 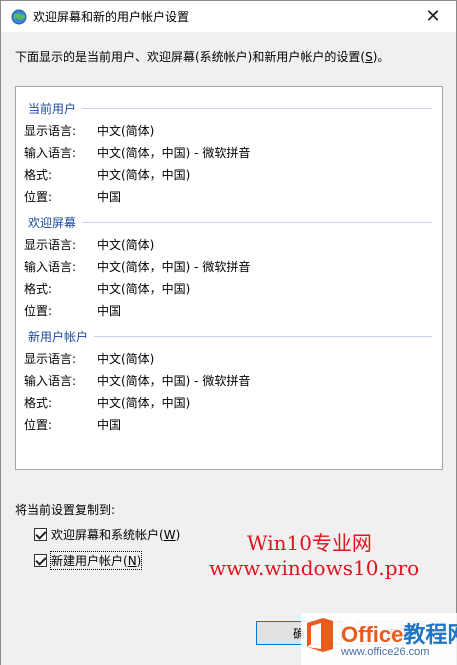 What do you see at coordinates (372, 634) in the screenshot?
I see `logo-name-part1: Office` at bounding box center [372, 634].